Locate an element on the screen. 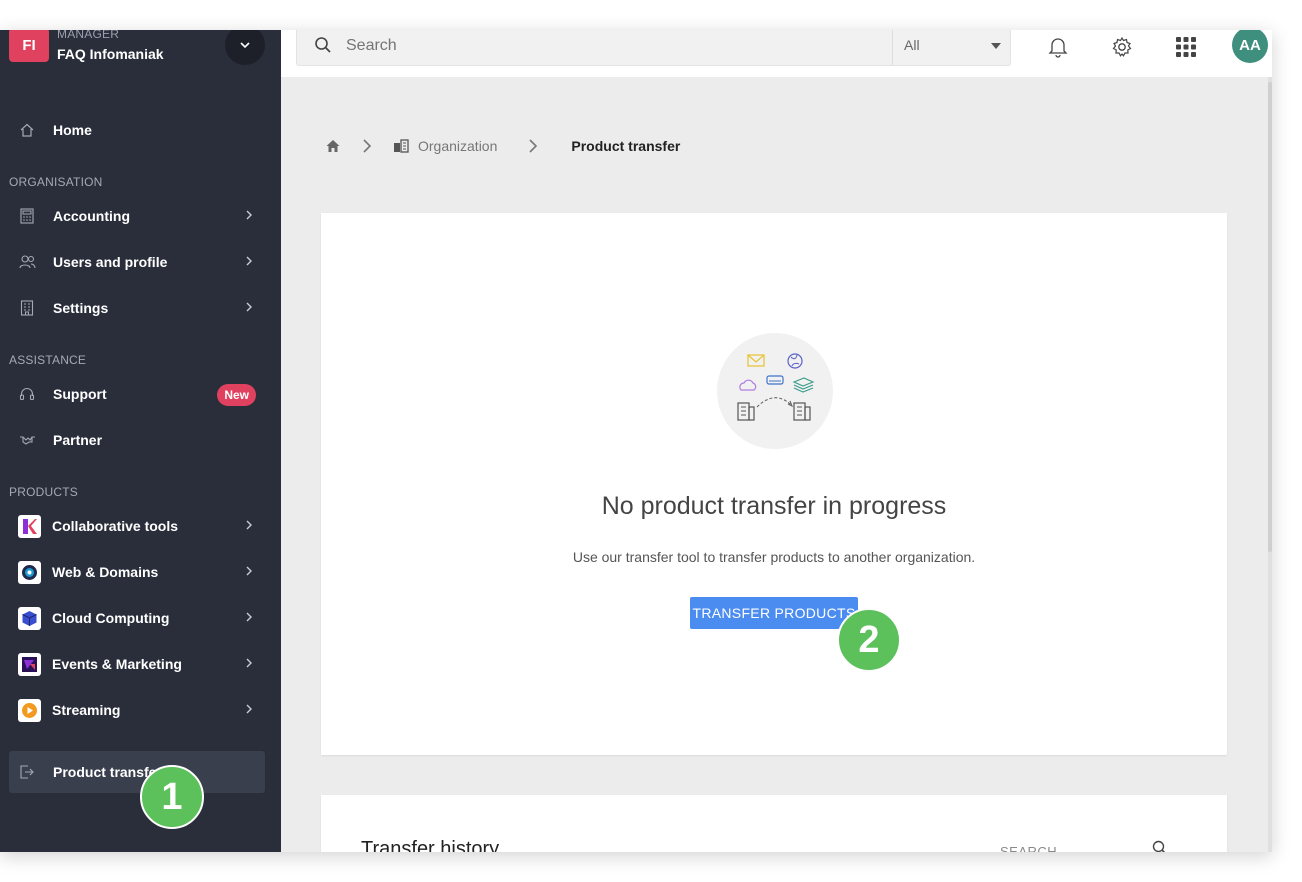  empty-state-title: No product transfer in progress is located at coordinates (774, 506).